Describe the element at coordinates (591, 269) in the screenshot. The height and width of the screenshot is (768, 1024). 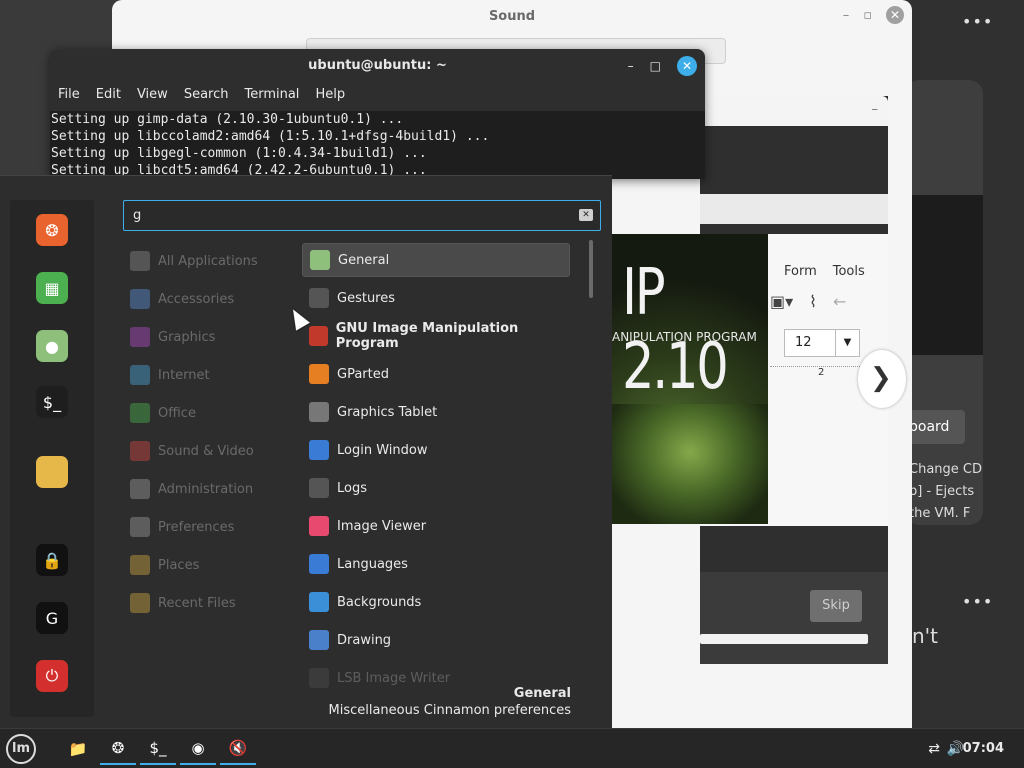
I see `scrollbar` at that location.